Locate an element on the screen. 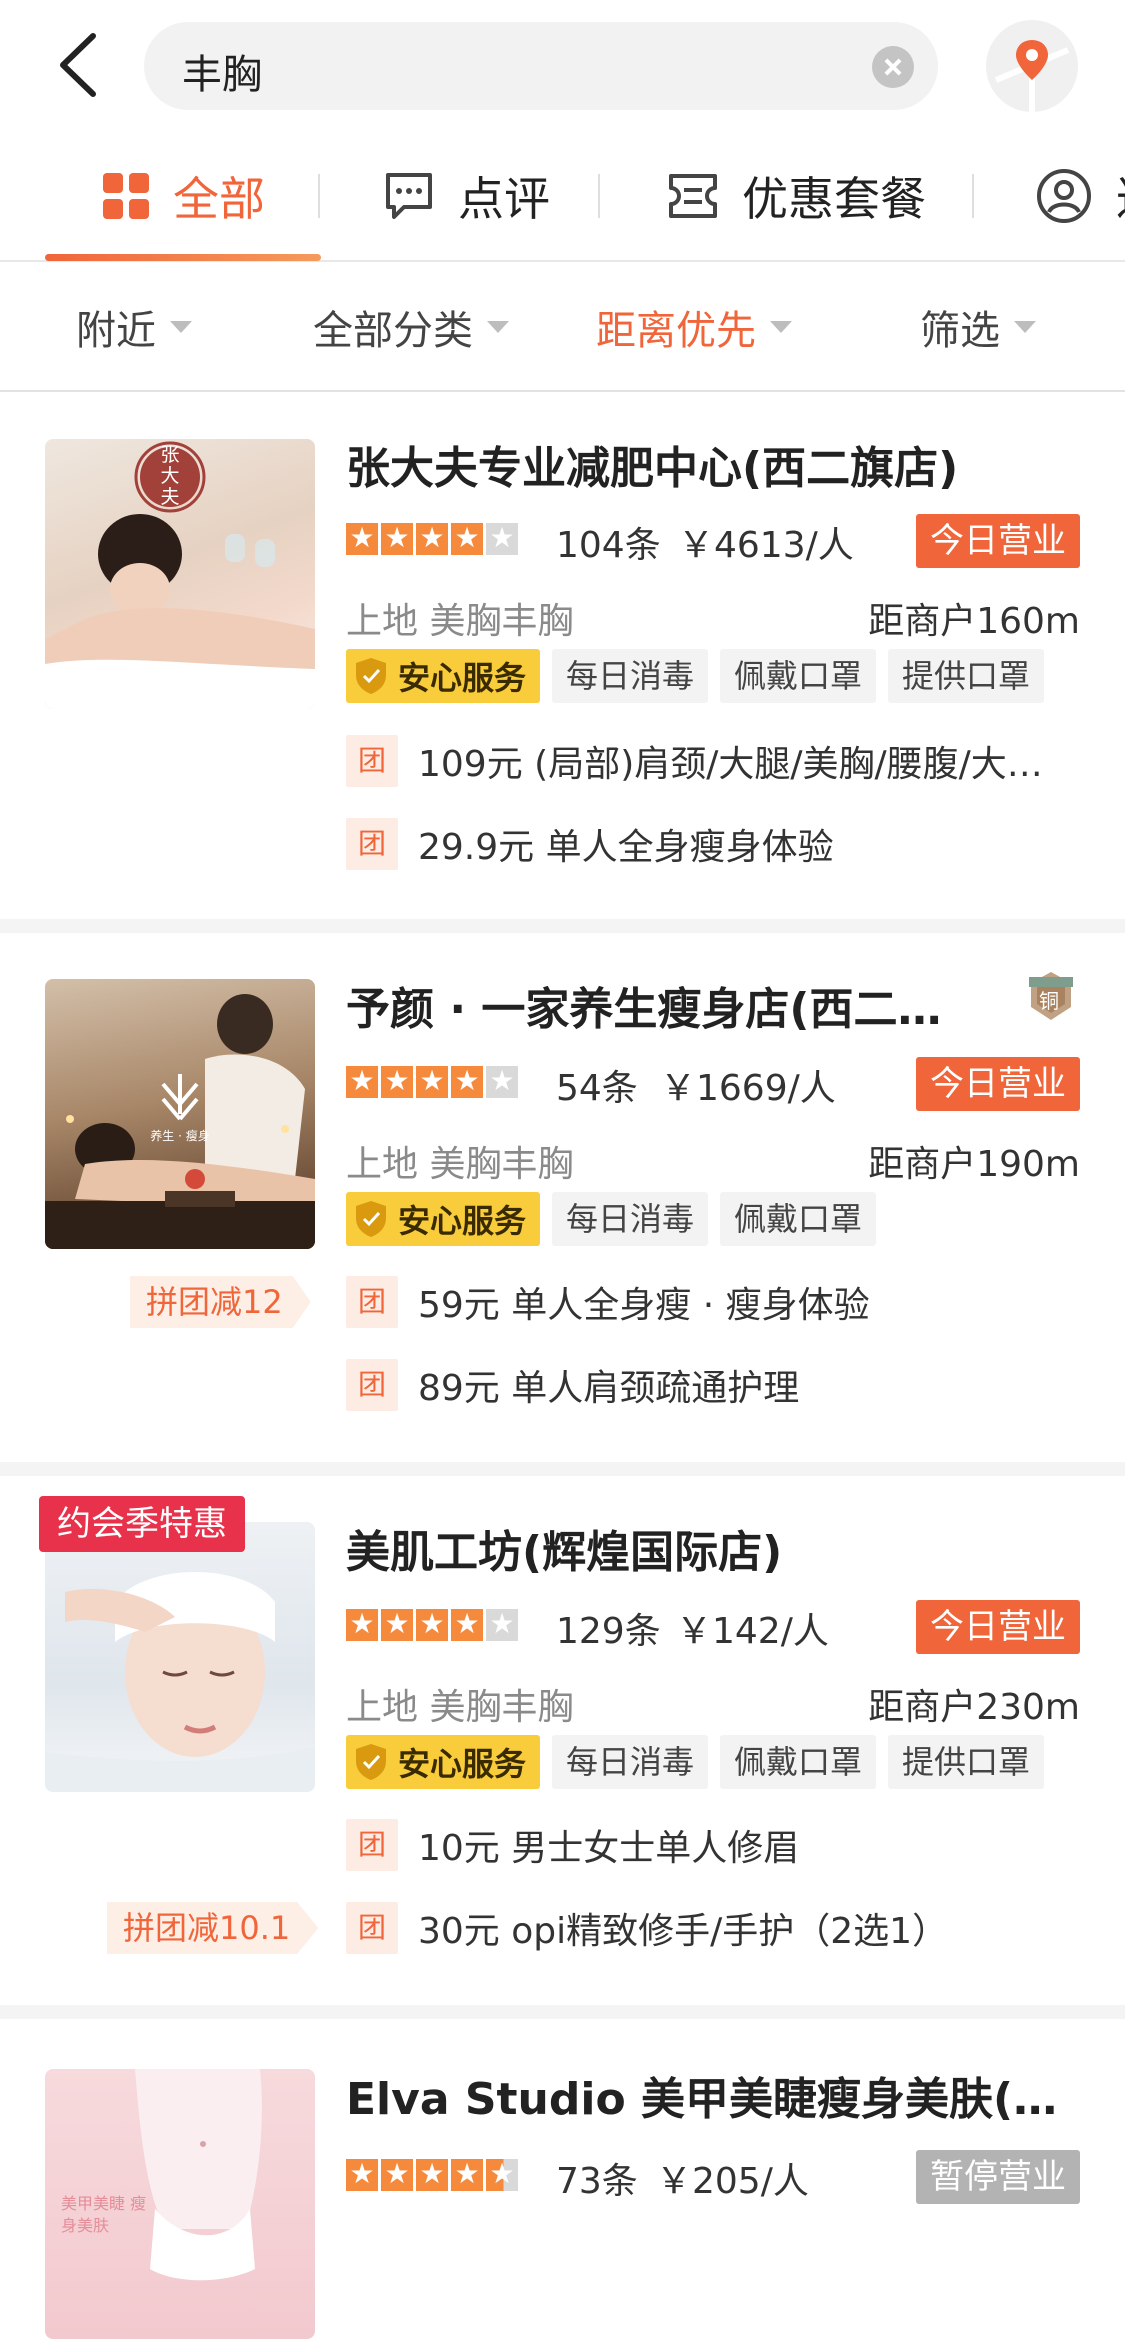 The height and width of the screenshot is (2339, 1125). shop-title: 张大夫专业减肥中心(西二旗店) is located at coordinates (652, 464).